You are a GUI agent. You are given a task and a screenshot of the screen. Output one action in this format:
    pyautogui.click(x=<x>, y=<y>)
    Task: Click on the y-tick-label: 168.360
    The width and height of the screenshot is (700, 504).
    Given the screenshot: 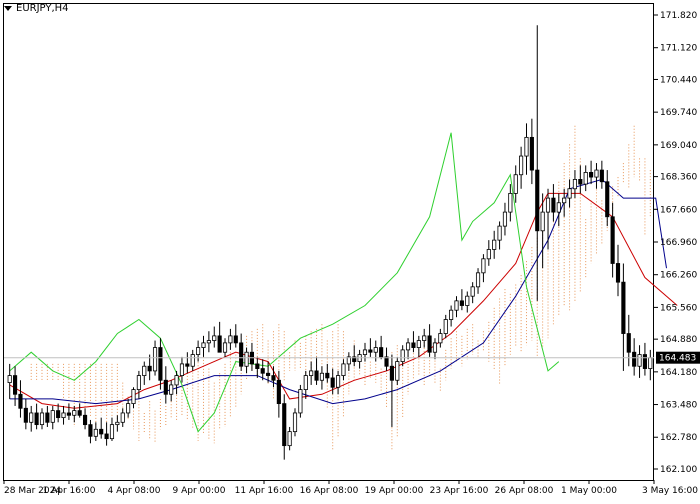 What is the action you would take?
    pyautogui.click(x=678, y=178)
    